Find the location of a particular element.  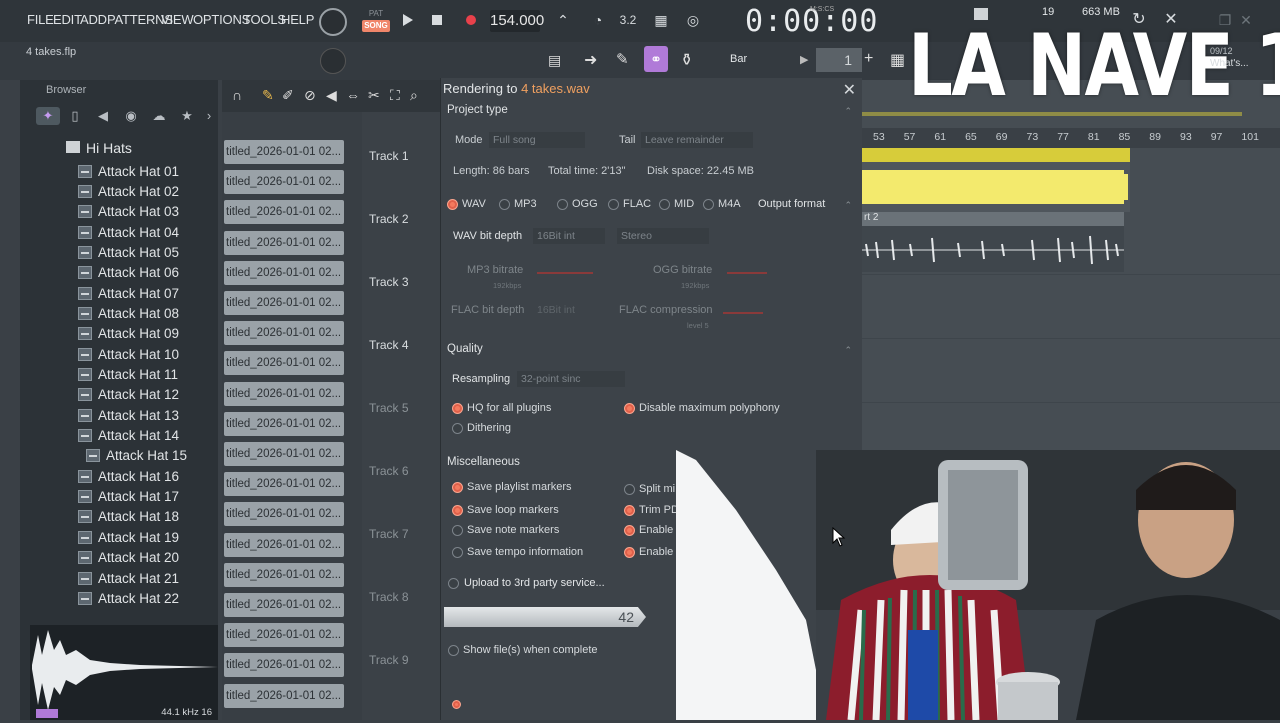

track-header: Track 7 is located at coordinates (389, 534).